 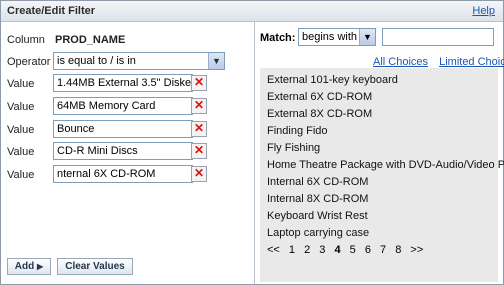 What do you see at coordinates (353, 250) in the screenshot?
I see `page-link: 5` at bounding box center [353, 250].